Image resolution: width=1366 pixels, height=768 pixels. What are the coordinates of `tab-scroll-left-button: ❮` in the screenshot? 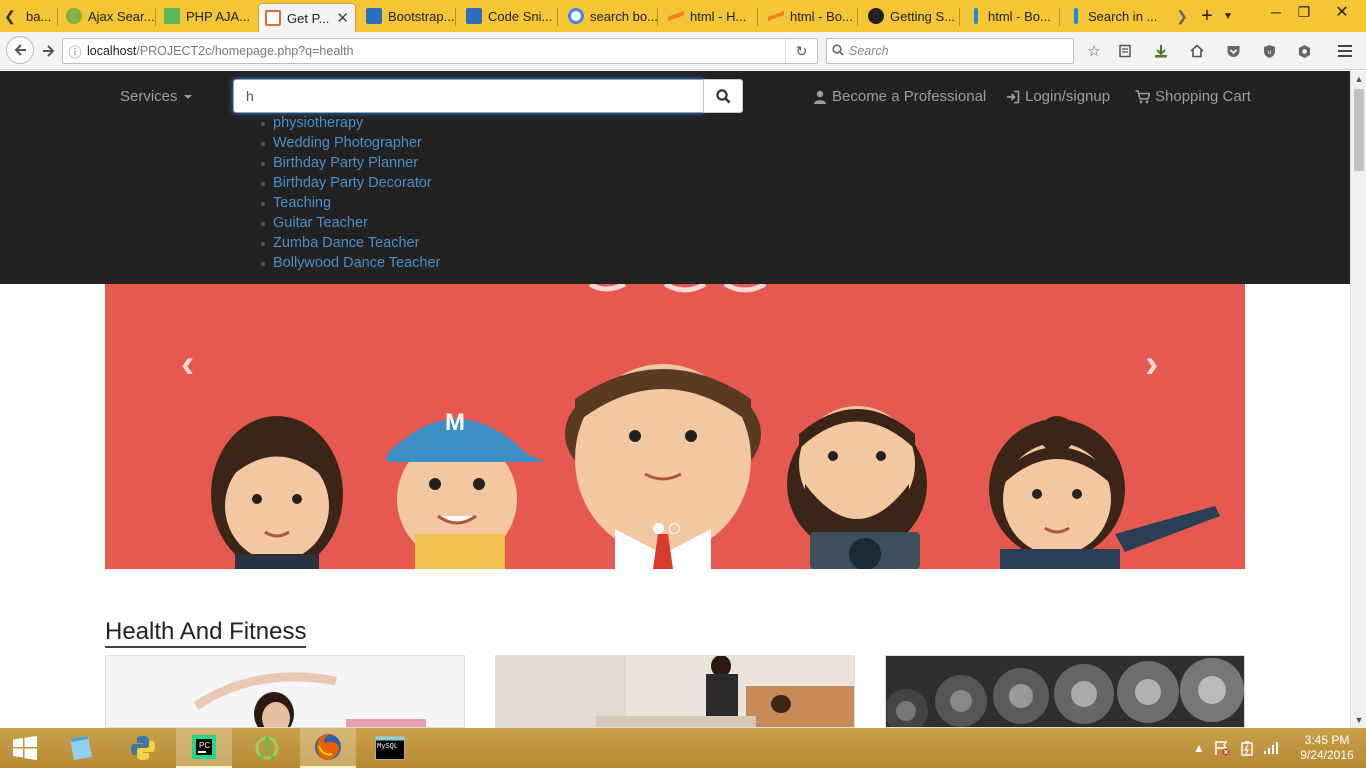 It's located at (10, 16).